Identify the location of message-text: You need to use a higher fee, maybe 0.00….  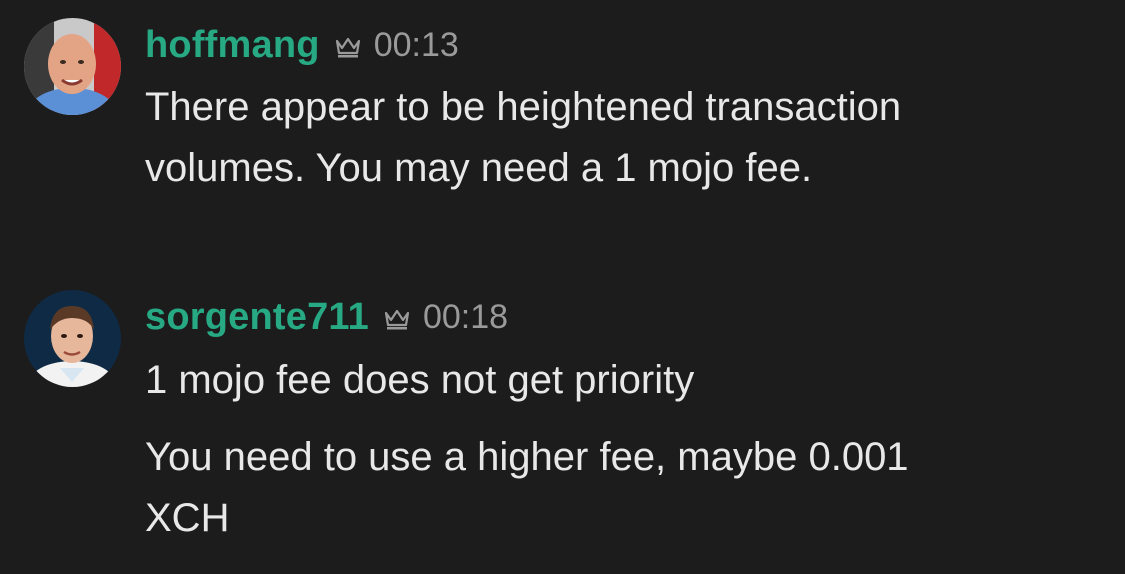
(527, 487).